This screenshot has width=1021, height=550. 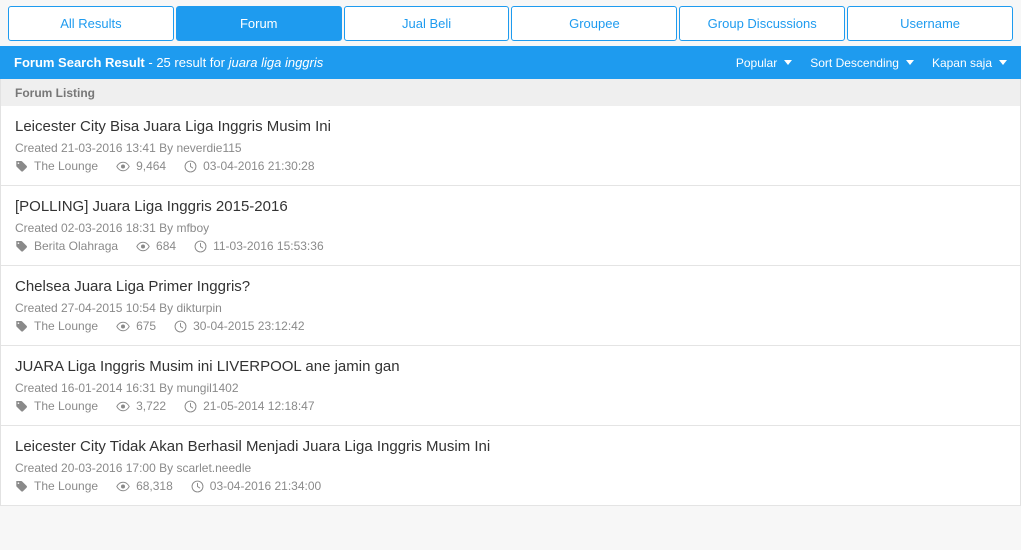 I want to click on result-meta-row: The Lounge 9,464 03-04-2016 21:30:28, so click(x=510, y=166).